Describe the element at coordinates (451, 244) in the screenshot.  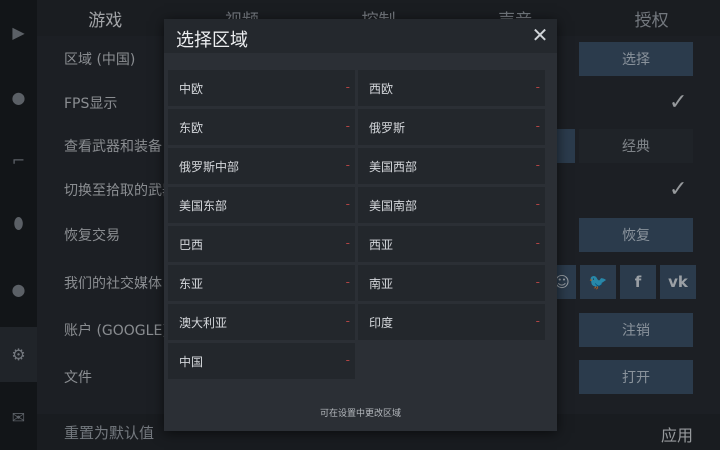
I see `region-option: 西亚 -` at that location.